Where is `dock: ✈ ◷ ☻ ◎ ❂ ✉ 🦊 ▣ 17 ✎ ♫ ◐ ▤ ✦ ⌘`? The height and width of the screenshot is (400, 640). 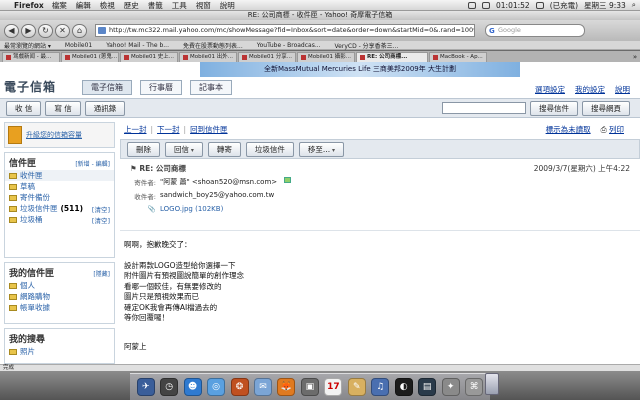 dock: ✈ ◷ ☻ ◎ ❂ ✉ 🦊 ▣ 17 ✎ ♫ ◐ ▤ ✦ ⌘ is located at coordinates (310, 386).